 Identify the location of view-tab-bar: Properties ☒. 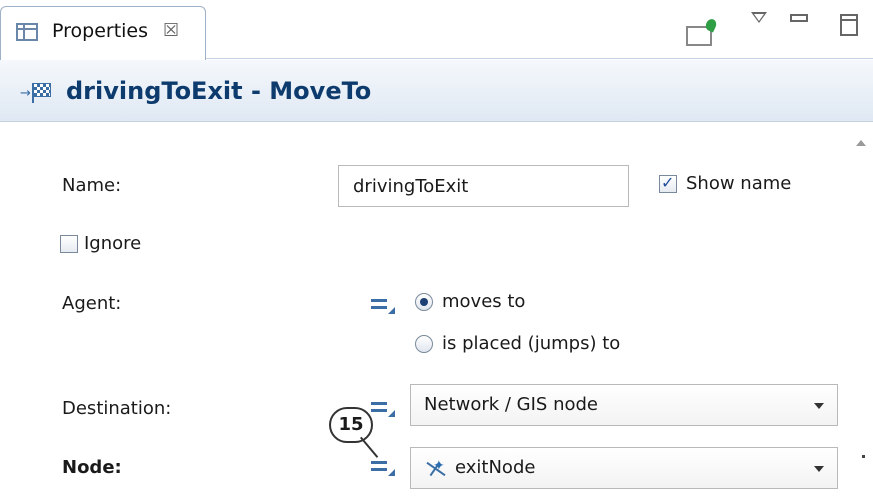
(436, 30).